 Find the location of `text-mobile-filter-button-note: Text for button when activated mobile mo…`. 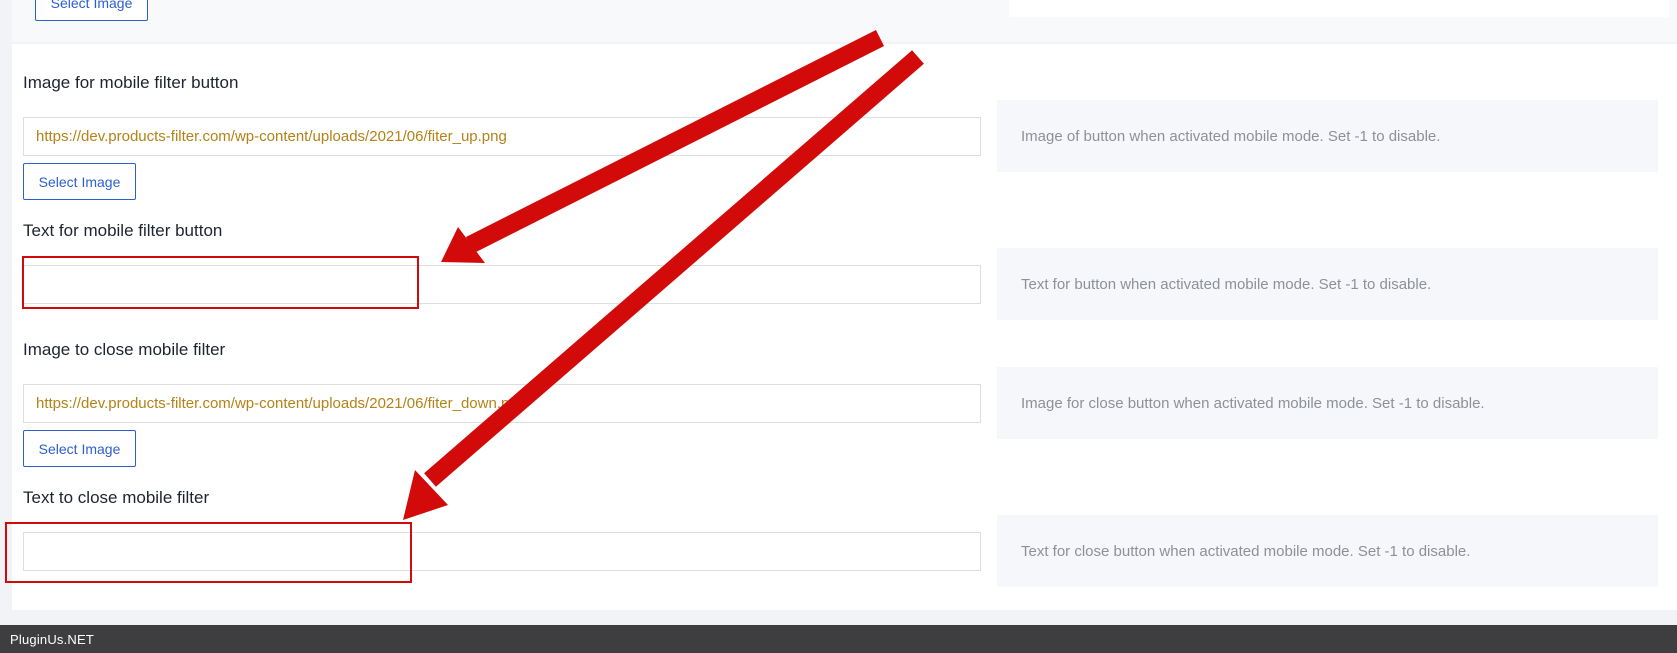

text-mobile-filter-button-note: Text for button when activated mobile mo… is located at coordinates (1327, 284).